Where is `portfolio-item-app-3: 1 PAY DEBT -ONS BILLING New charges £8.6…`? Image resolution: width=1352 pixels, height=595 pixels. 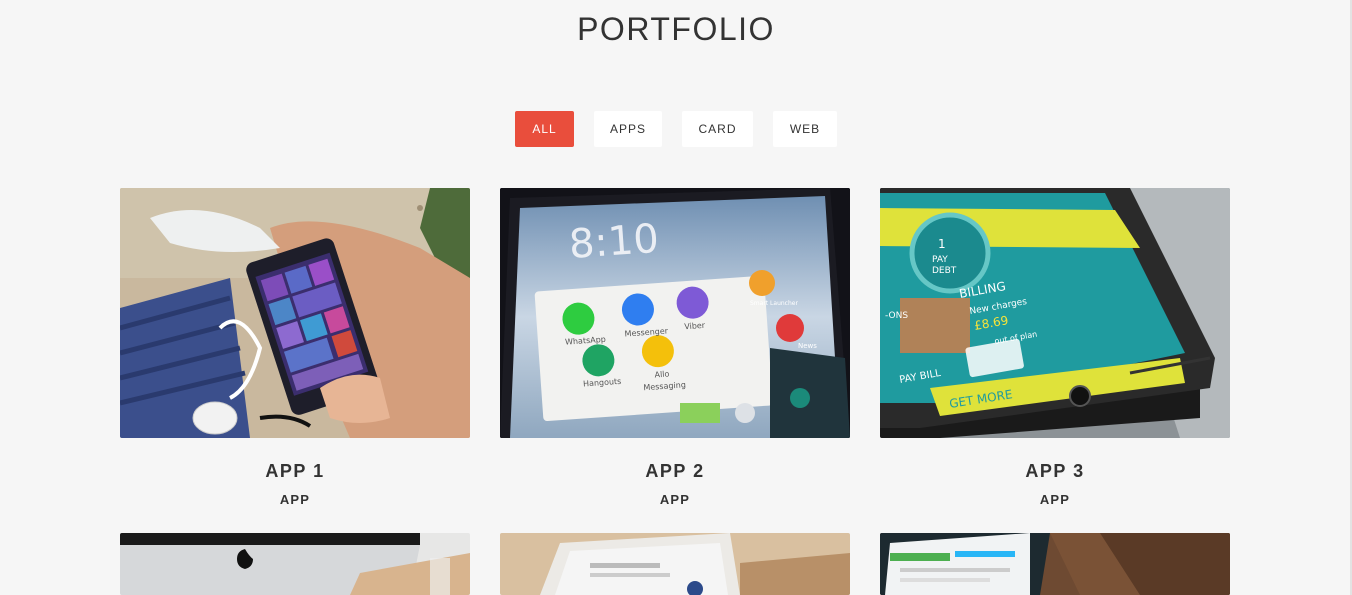 portfolio-item-app-3: 1 PAY DEBT -ONS BILLING New charges £8.6… is located at coordinates (1055, 347).